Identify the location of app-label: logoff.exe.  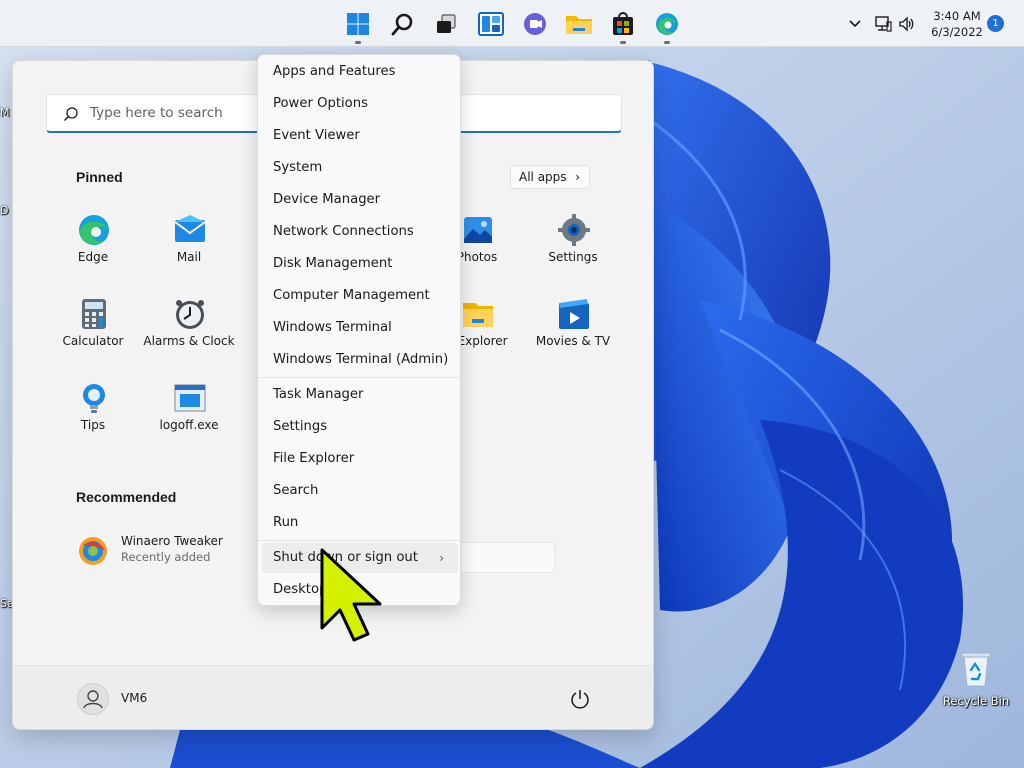
(189, 425).